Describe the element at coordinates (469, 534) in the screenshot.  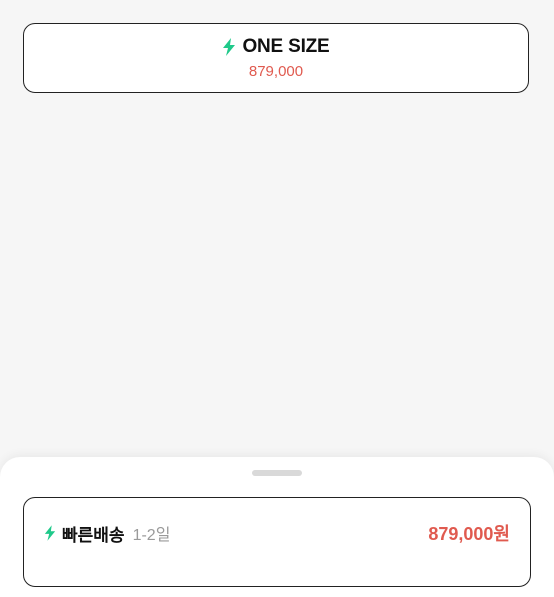
I see `delivery-price: 879,000원` at that location.